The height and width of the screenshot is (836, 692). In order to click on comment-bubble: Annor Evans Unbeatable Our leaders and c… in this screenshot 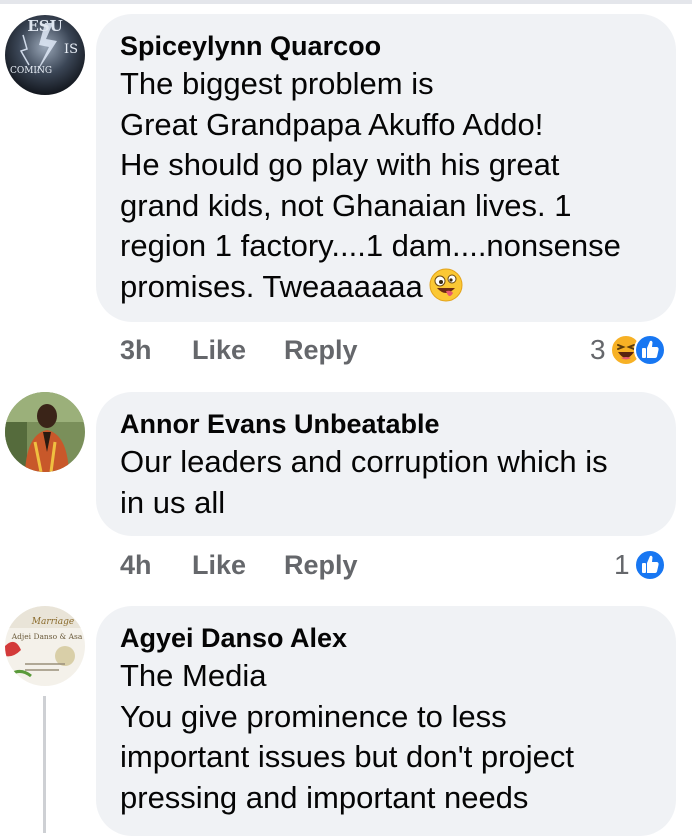, I will do `click(386, 464)`.